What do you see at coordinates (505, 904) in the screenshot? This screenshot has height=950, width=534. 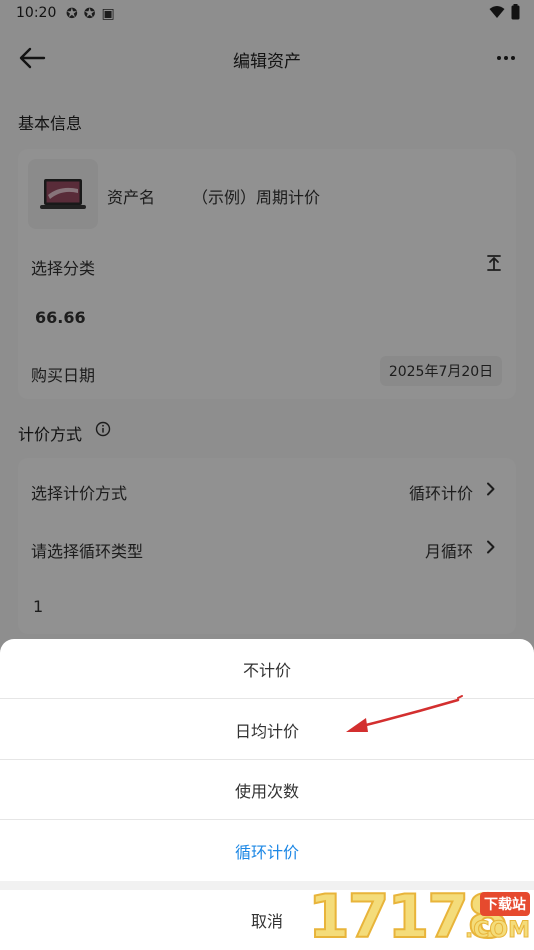 I see `watermark-badge: 下载站` at bounding box center [505, 904].